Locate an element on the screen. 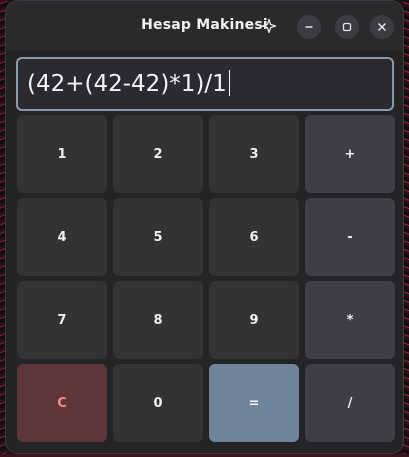  expression-text: (42+(42-42)*1)/1 is located at coordinates (127, 84).